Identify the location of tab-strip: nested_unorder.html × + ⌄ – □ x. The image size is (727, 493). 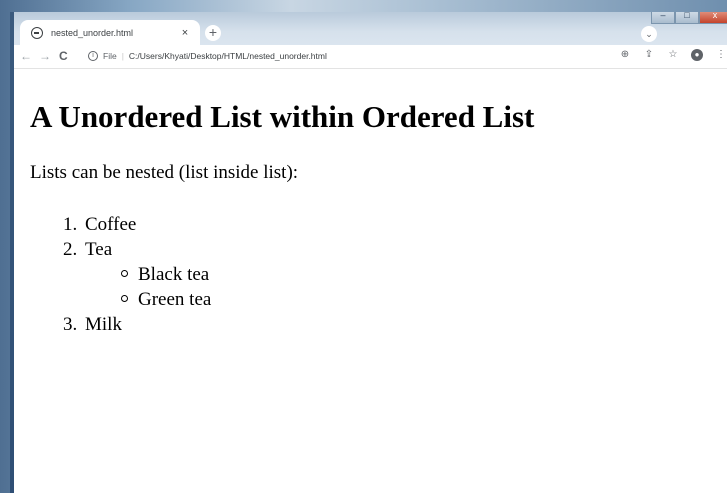
(370, 29).